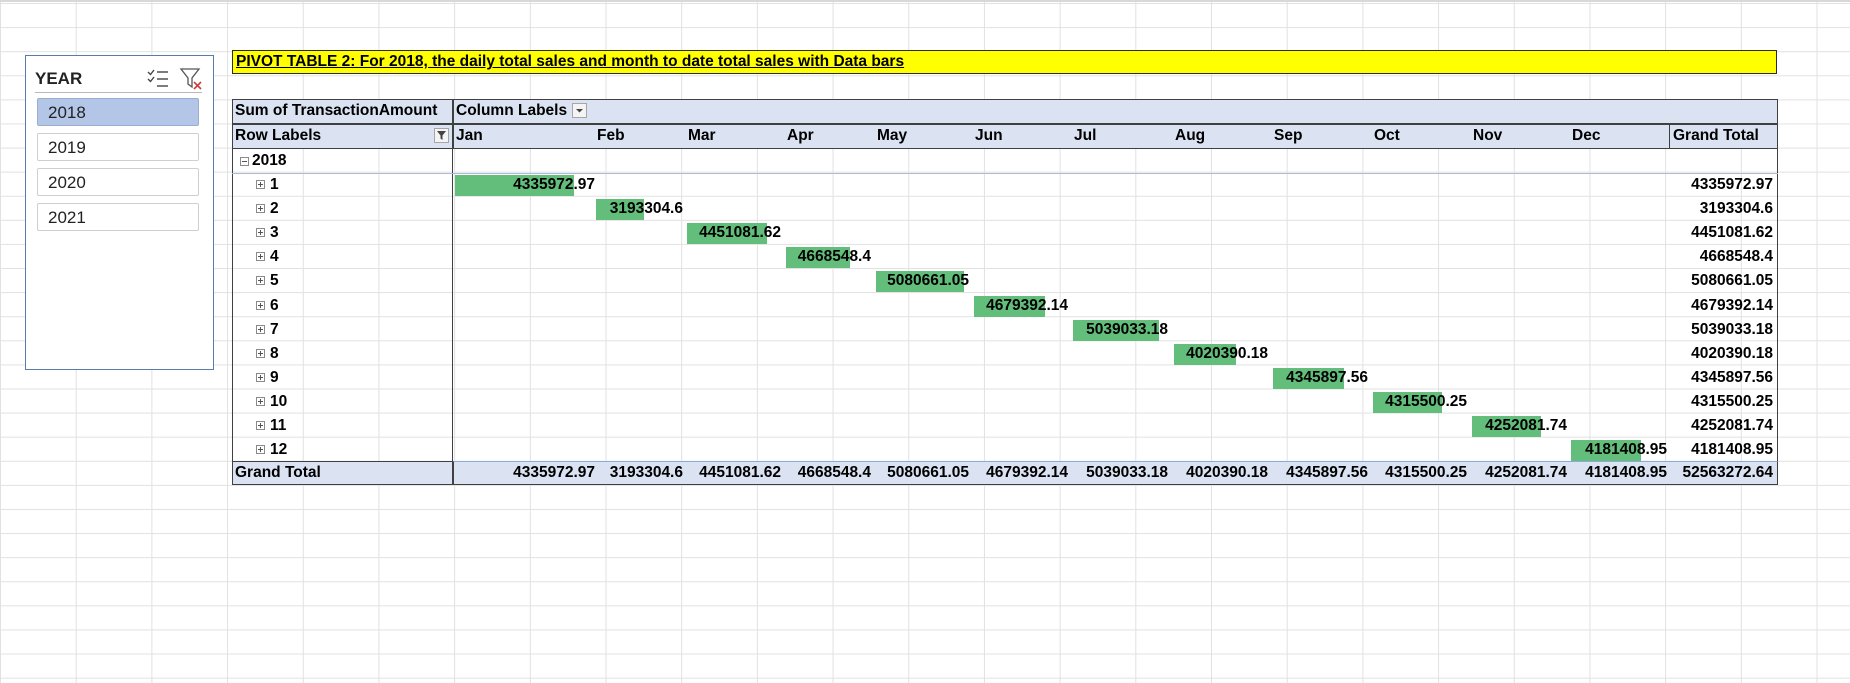  I want to click on column-total: 4181408.95, so click(1626, 472).